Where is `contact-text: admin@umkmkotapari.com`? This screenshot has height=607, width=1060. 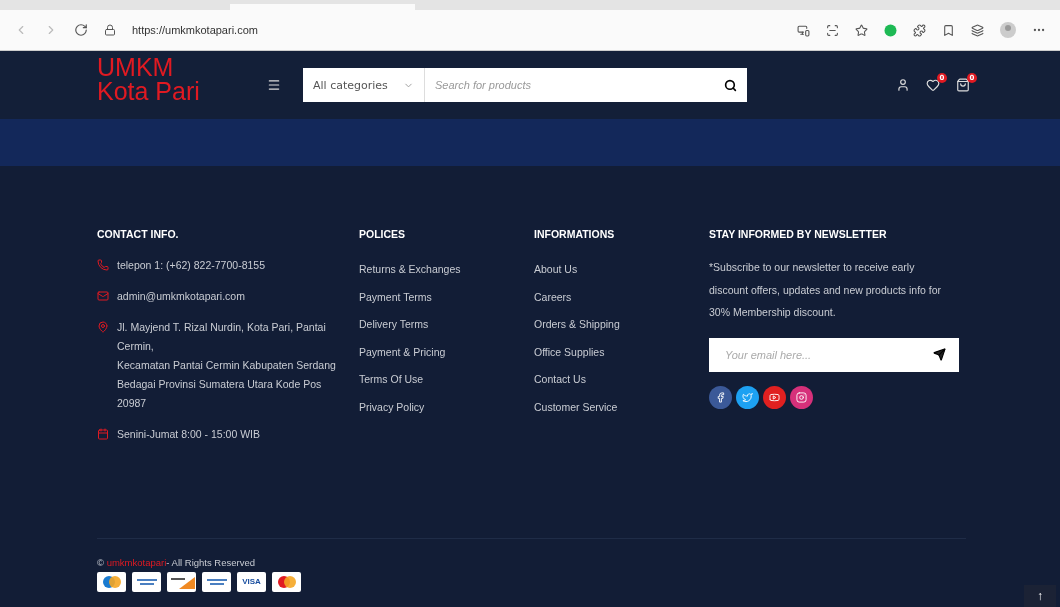 contact-text: admin@umkmkotapari.com is located at coordinates (181, 296).